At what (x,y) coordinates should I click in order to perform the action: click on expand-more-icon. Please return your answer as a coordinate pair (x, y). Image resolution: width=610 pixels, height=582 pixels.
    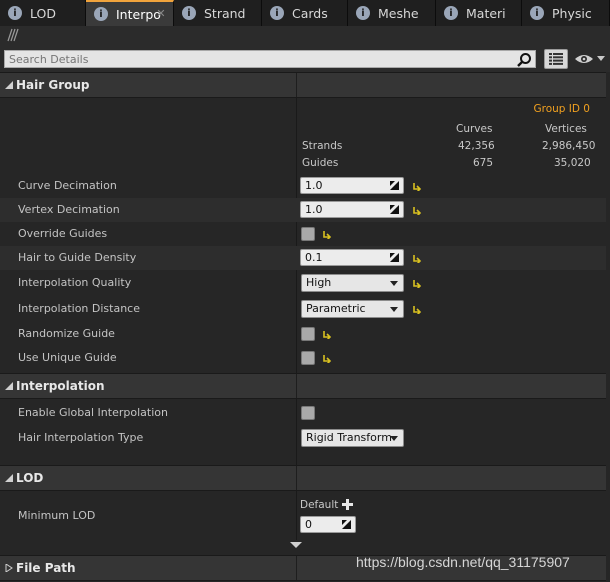
    Looking at the image, I should click on (296, 546).